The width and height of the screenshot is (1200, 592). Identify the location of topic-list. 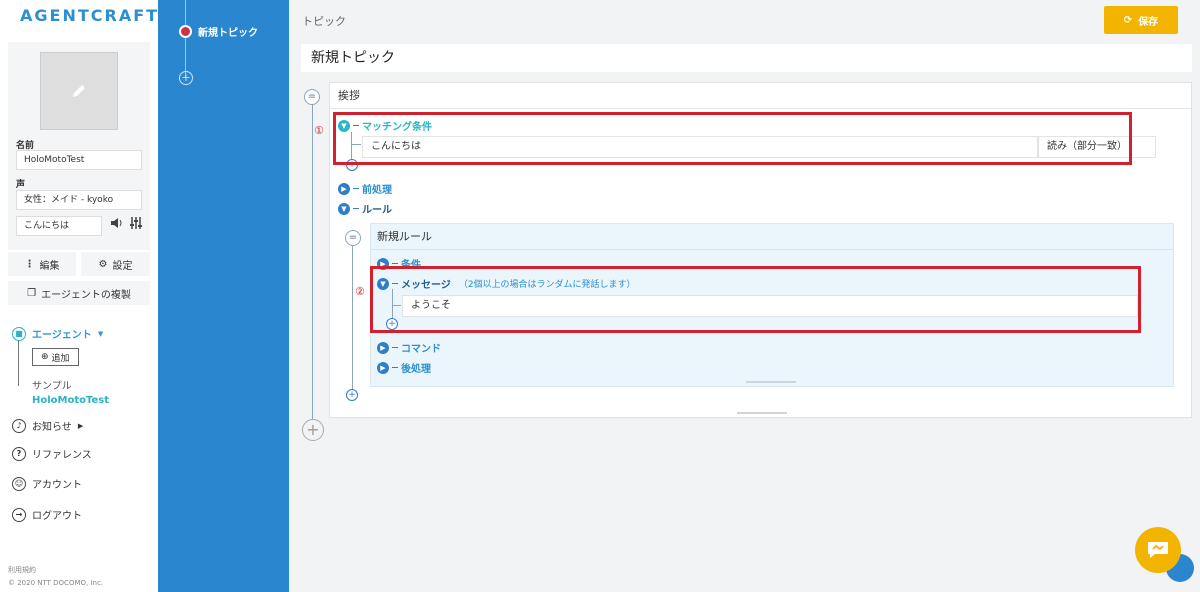
(223, 296).